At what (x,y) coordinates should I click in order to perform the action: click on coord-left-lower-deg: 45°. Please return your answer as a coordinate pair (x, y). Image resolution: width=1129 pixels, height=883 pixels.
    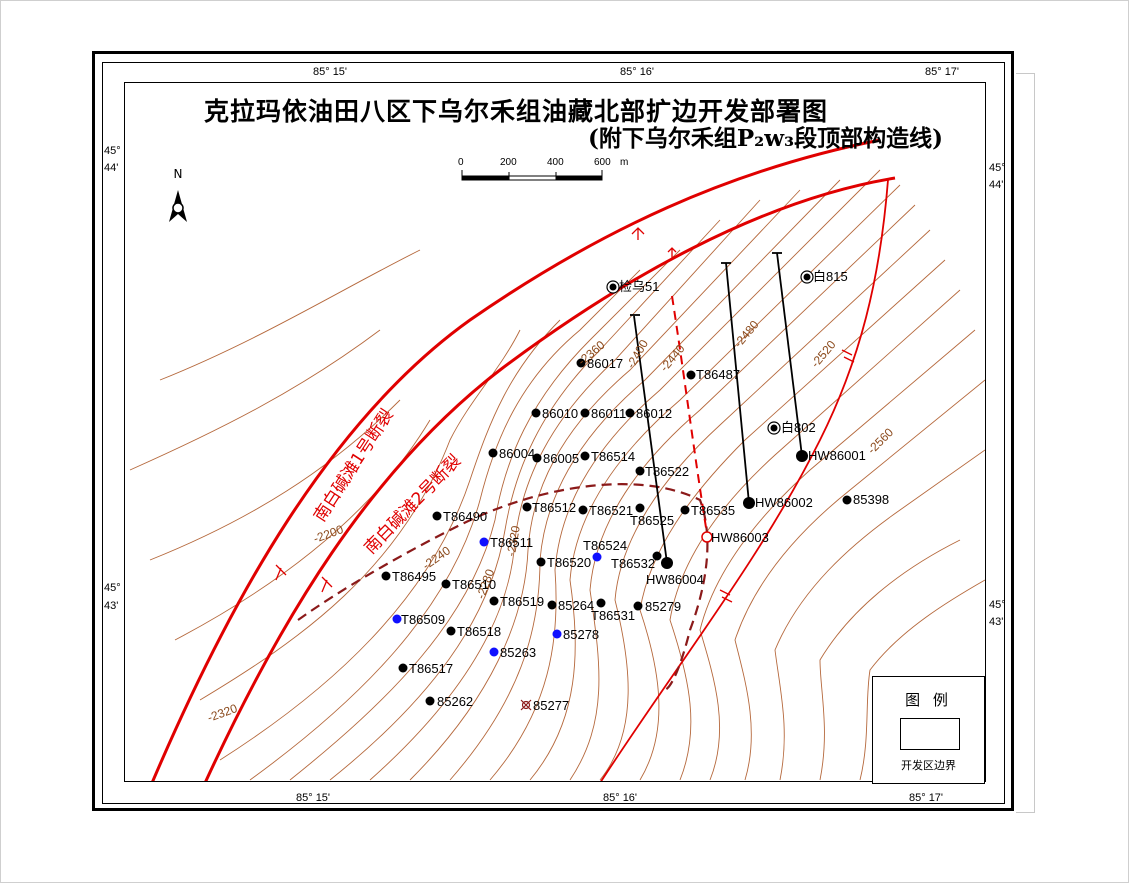
    Looking at the image, I should click on (112, 588).